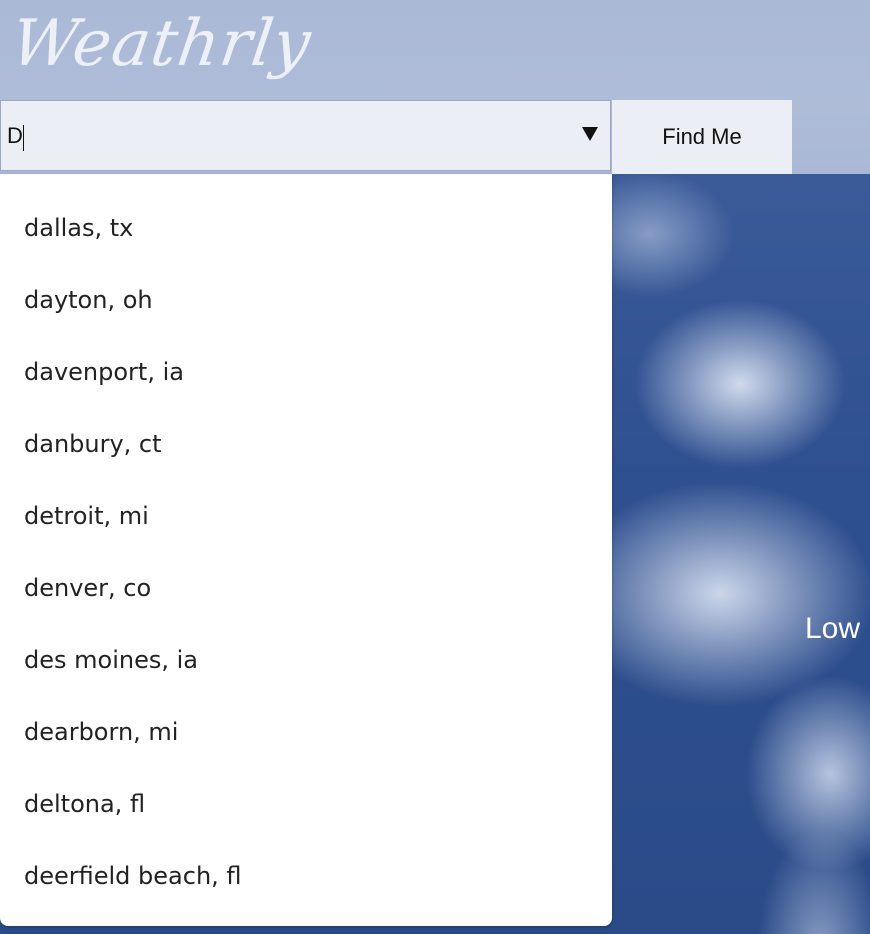 This screenshot has height=934, width=870. I want to click on location-search-box, so click(305, 135).